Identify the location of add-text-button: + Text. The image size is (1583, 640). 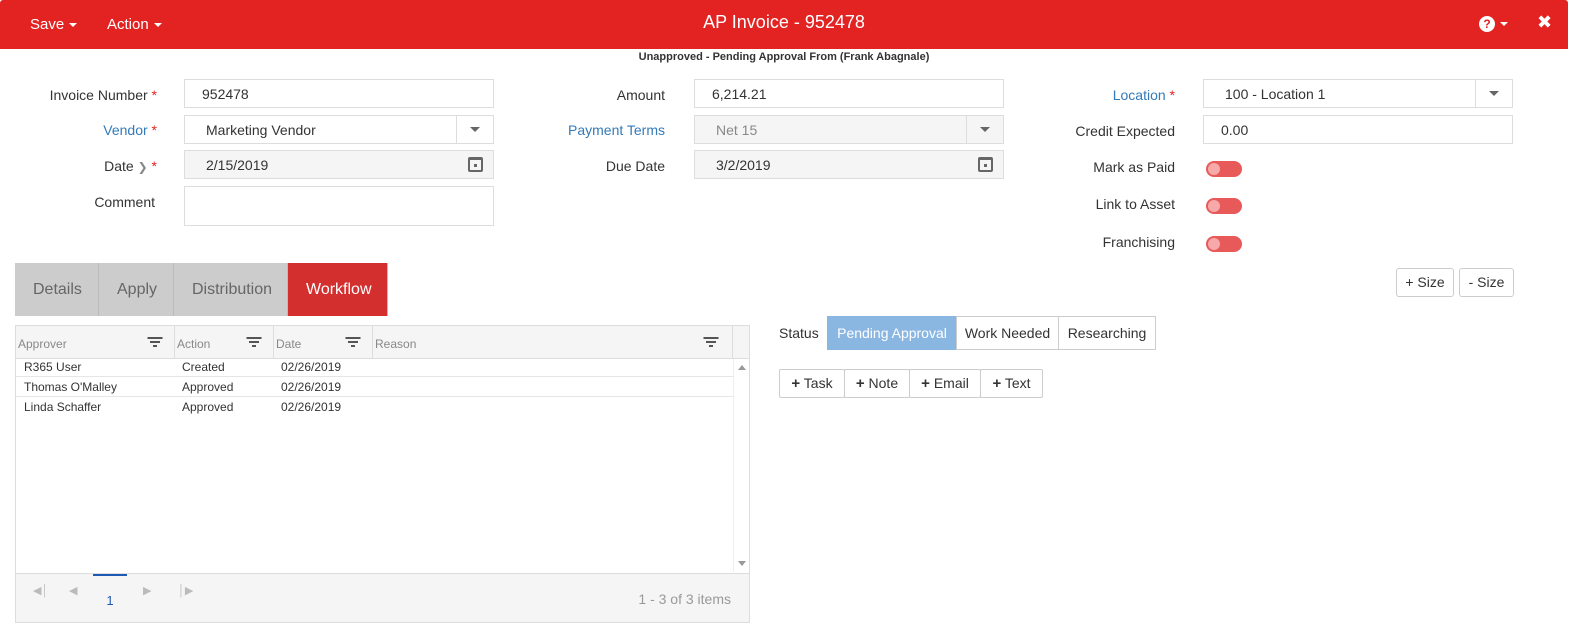
(1011, 383).